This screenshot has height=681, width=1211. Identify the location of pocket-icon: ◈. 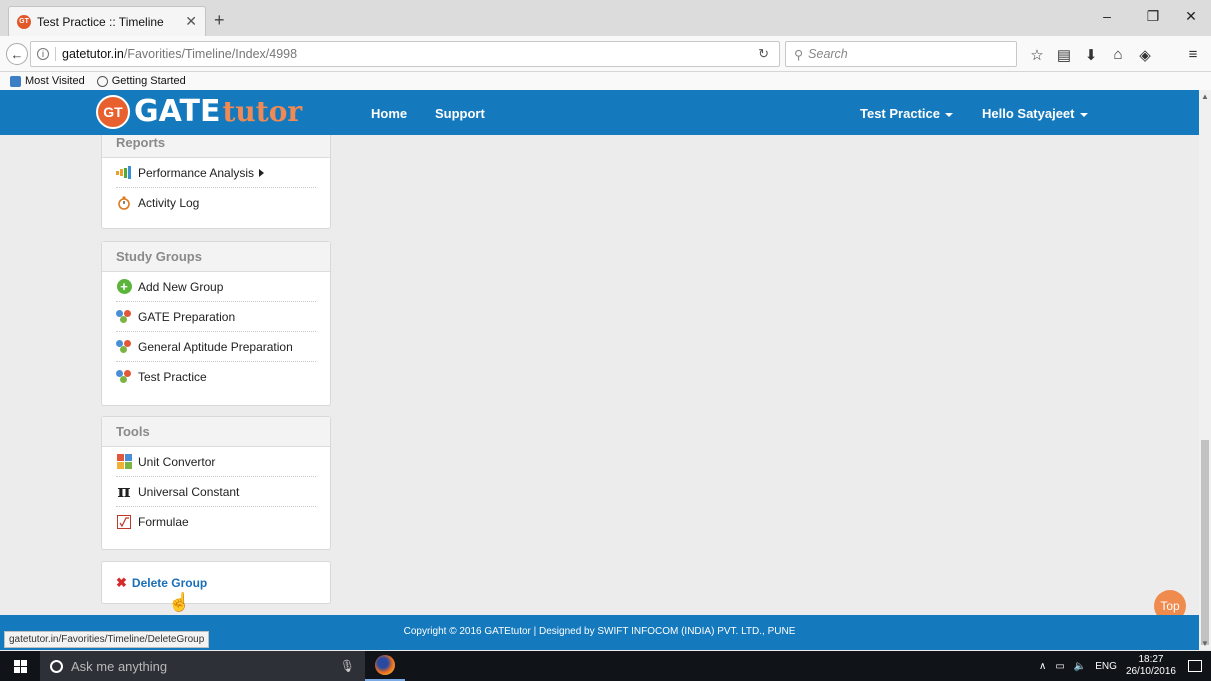
(1145, 55).